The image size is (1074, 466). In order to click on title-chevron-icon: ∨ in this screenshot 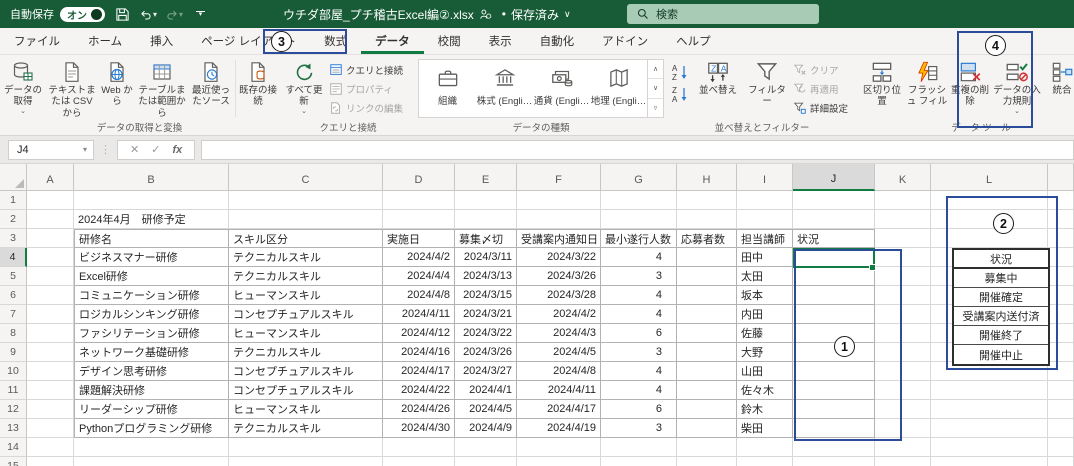, I will do `click(567, 14)`.